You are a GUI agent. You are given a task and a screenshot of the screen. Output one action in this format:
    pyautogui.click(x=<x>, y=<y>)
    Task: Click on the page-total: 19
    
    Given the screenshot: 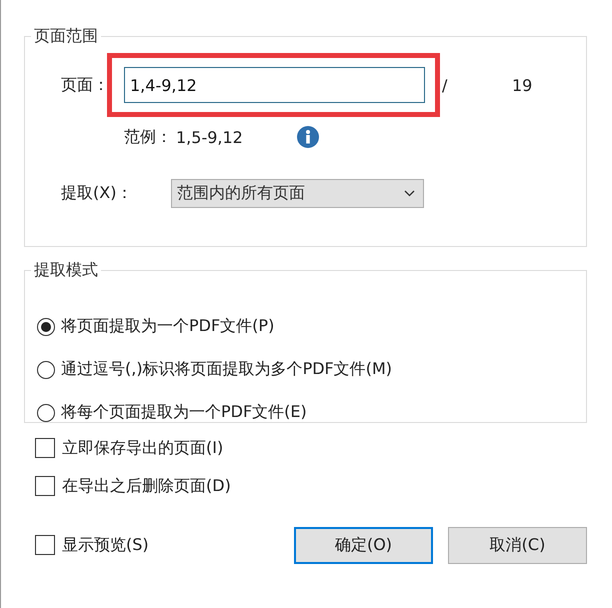 What is the action you would take?
    pyautogui.click(x=522, y=85)
    